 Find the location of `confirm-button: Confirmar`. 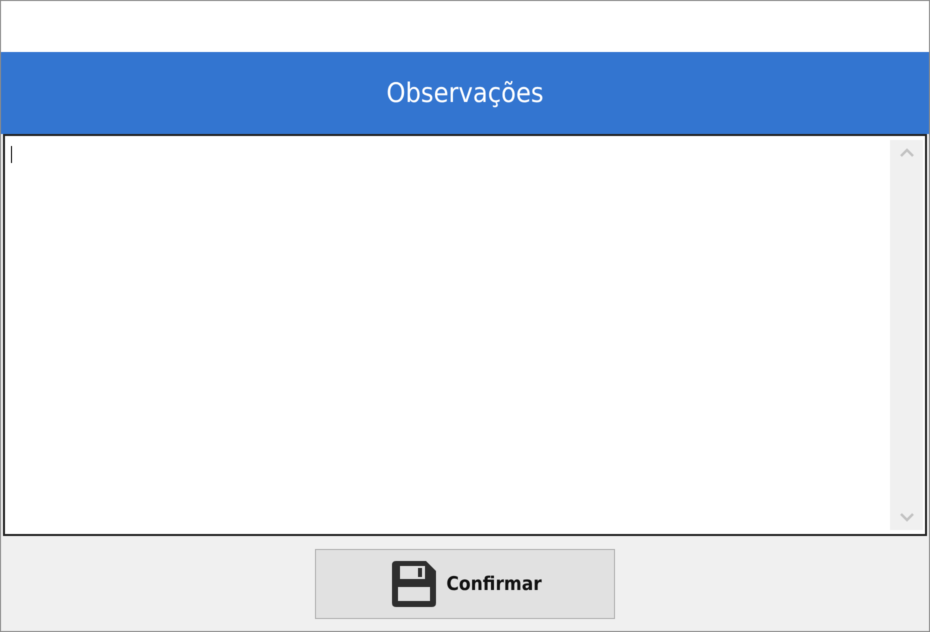

confirm-button: Confirmar is located at coordinates (465, 584).